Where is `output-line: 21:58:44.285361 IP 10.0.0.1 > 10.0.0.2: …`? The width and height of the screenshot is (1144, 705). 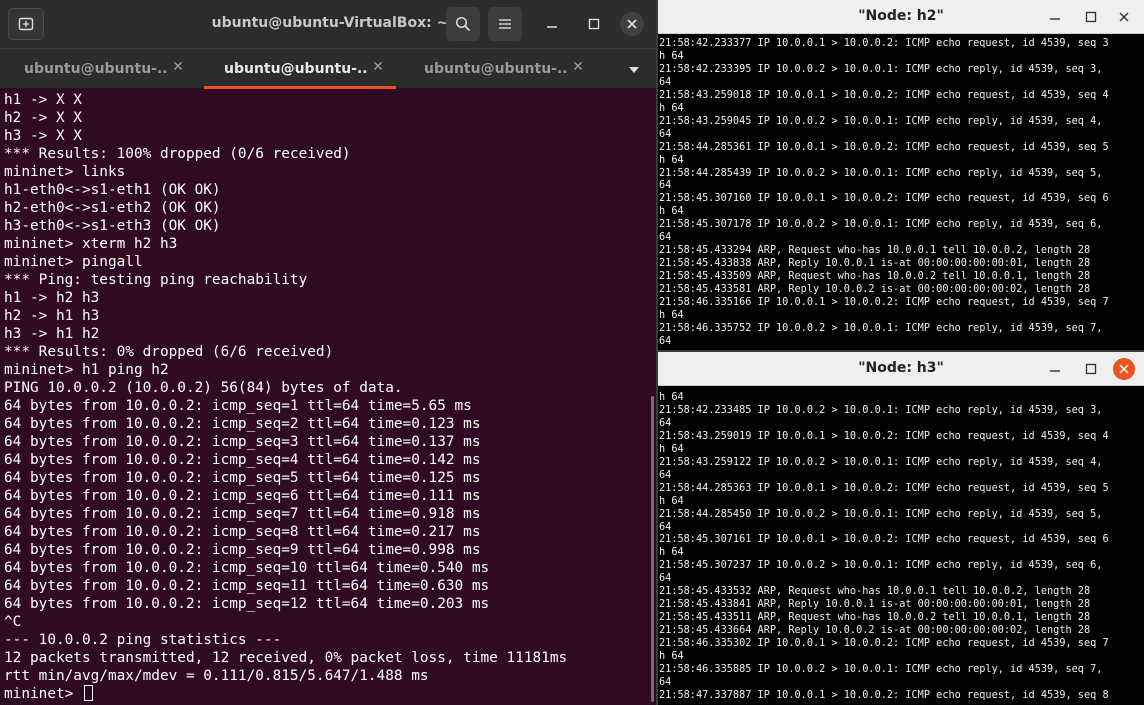 output-line: 21:58:44.285361 IP 10.0.0.1 > 10.0.0.2: … is located at coordinates (884, 146).